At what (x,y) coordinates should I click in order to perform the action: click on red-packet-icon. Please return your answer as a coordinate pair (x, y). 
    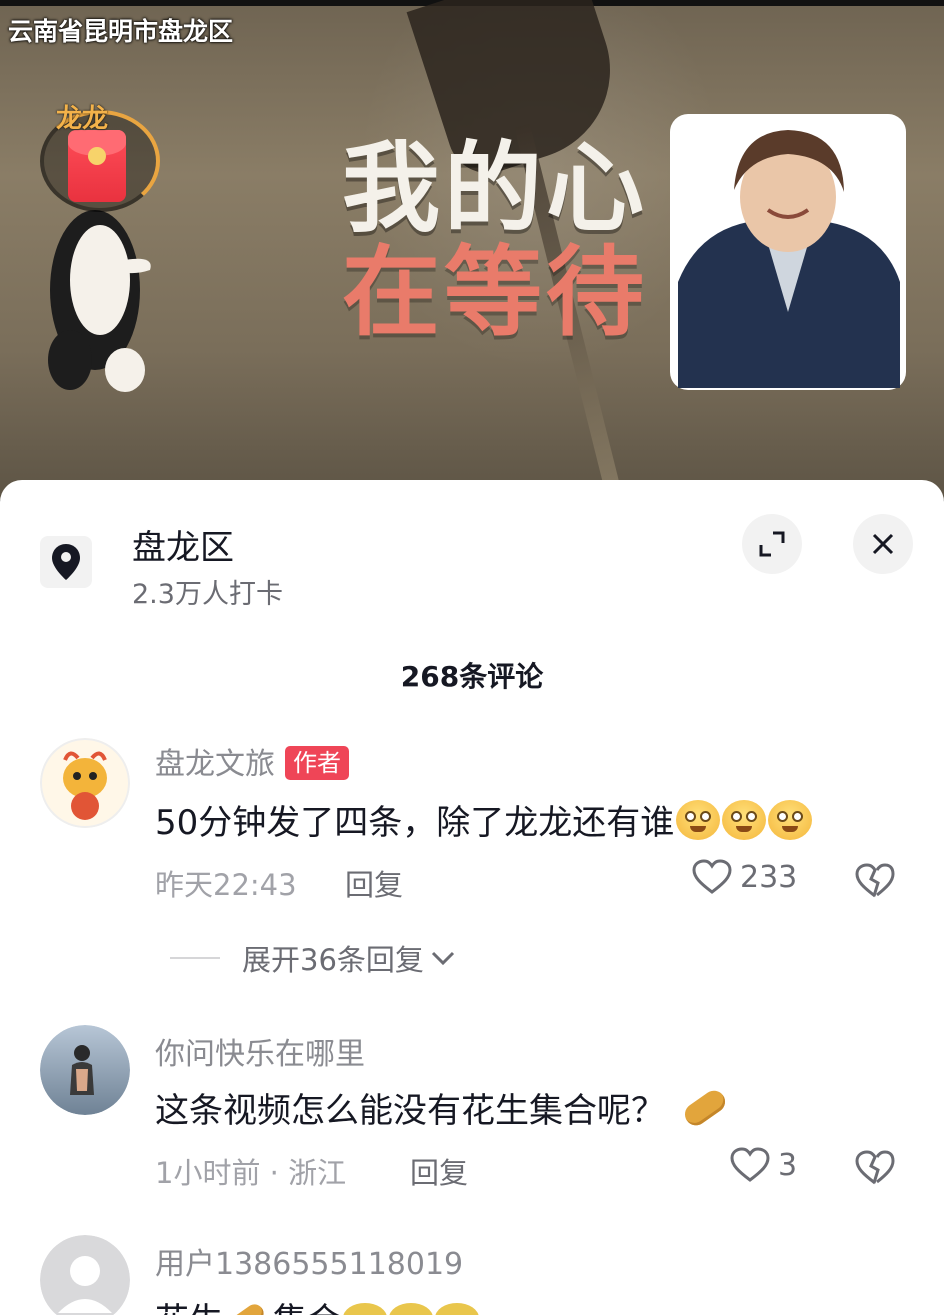
    Looking at the image, I should click on (97, 166).